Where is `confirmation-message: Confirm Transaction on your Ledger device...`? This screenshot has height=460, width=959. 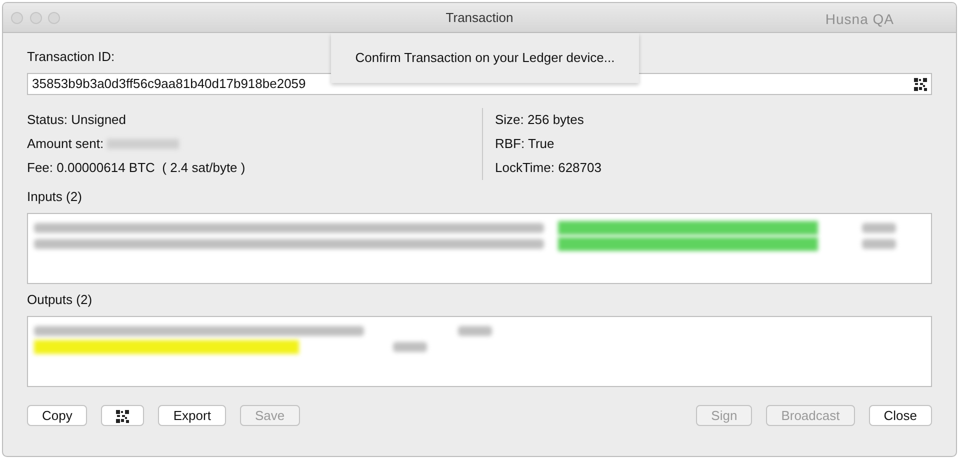 confirmation-message: Confirm Transaction on your Ledger device... is located at coordinates (485, 58).